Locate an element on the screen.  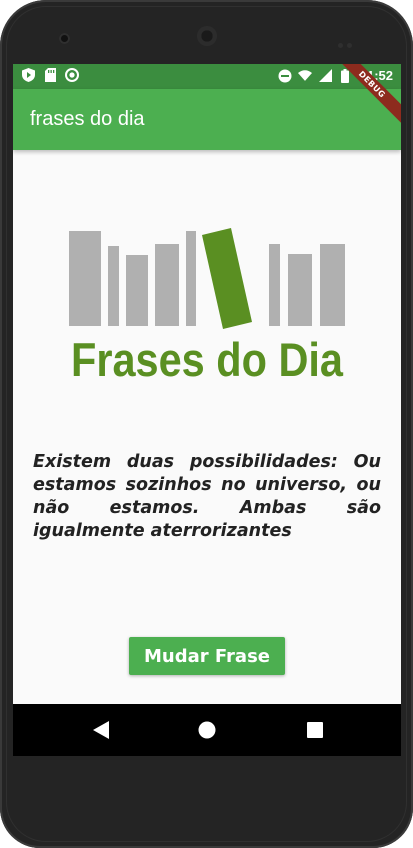
home-icon is located at coordinates (207, 730).